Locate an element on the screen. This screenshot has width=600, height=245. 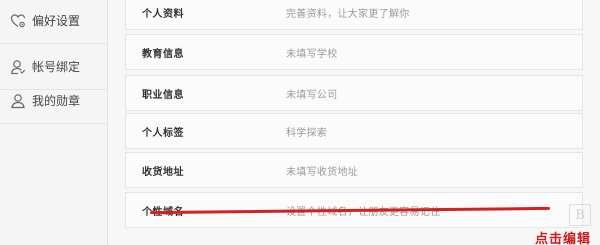
sidebar-item-my-medals: 我的勋章 is located at coordinates (53, 101).